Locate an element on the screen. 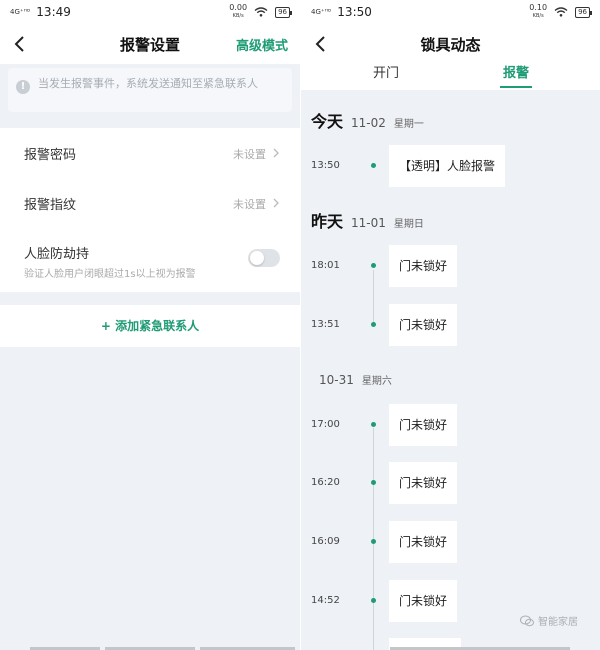  watermark: 智能家居 is located at coordinates (549, 620).